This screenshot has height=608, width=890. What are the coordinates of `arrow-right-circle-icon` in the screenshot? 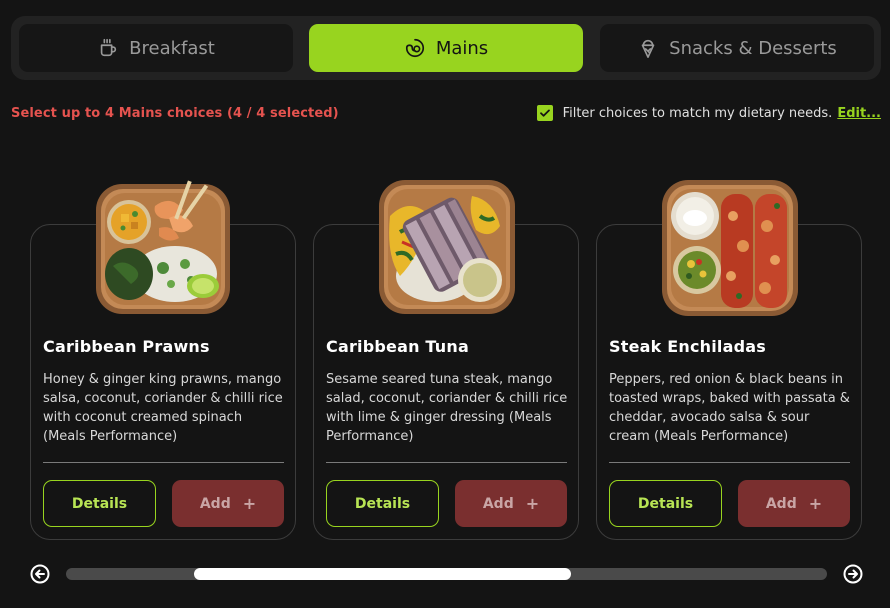 It's located at (853, 574).